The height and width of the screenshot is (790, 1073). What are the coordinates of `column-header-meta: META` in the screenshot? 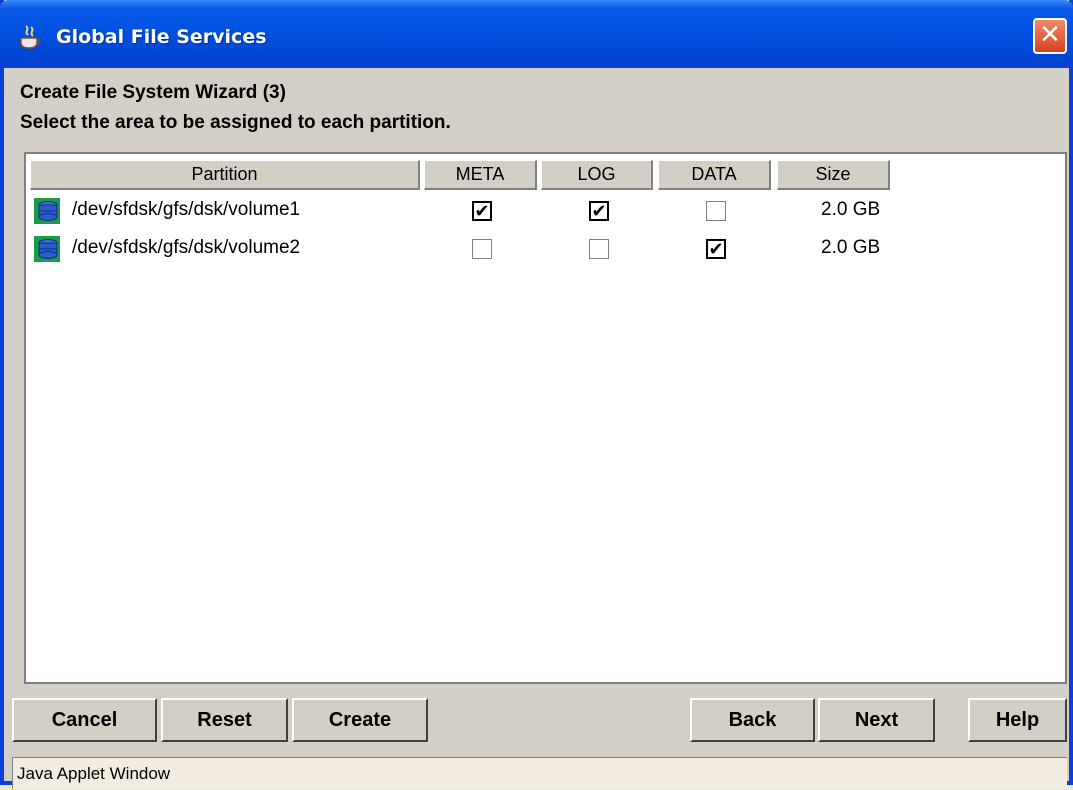 It's located at (480, 175).